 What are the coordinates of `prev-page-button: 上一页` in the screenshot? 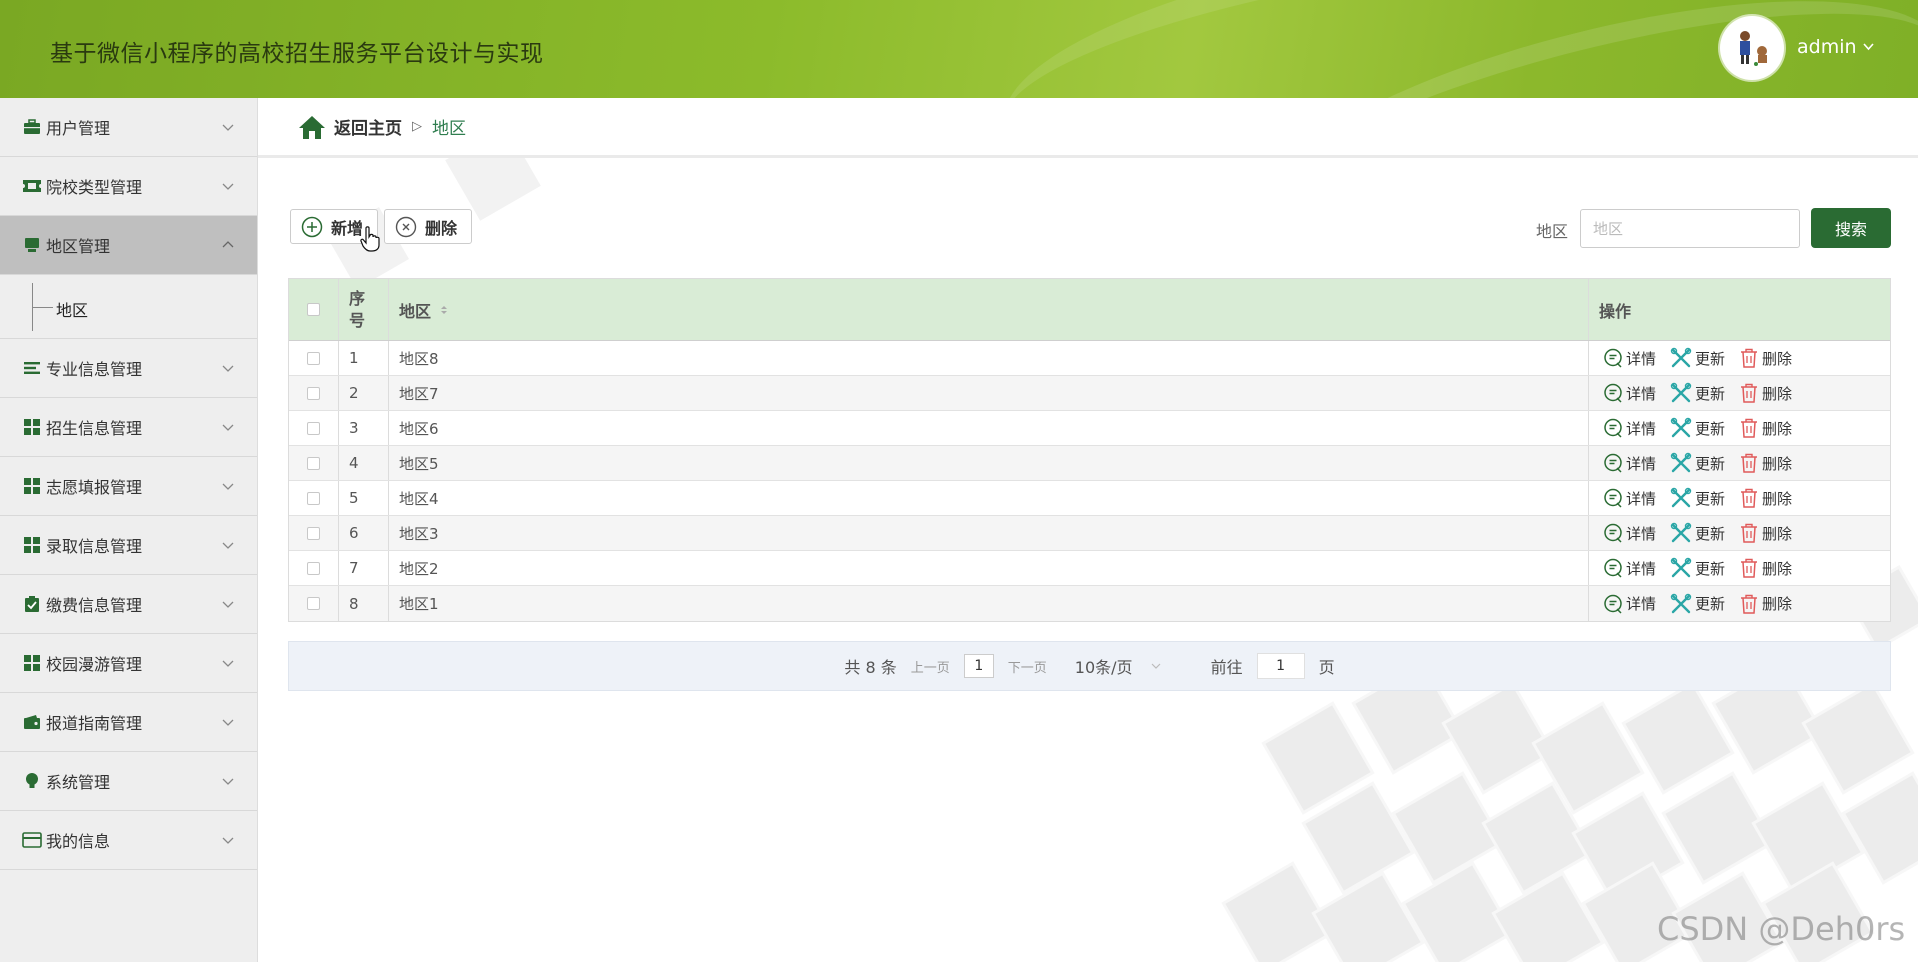 It's located at (930, 666).